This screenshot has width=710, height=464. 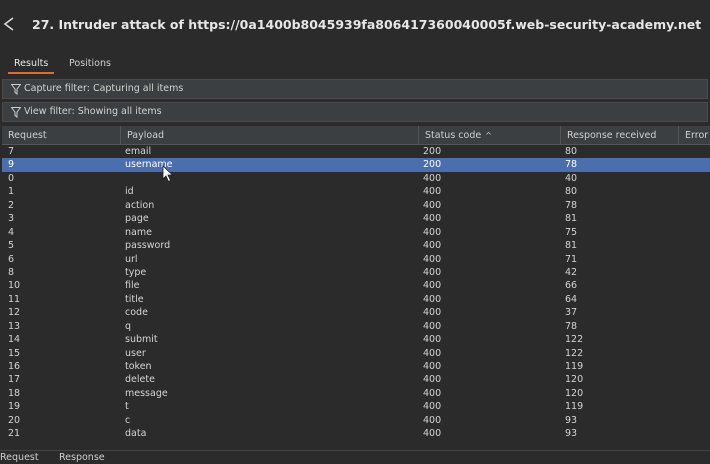 I want to click on cell-payload: delete, so click(x=140, y=380).